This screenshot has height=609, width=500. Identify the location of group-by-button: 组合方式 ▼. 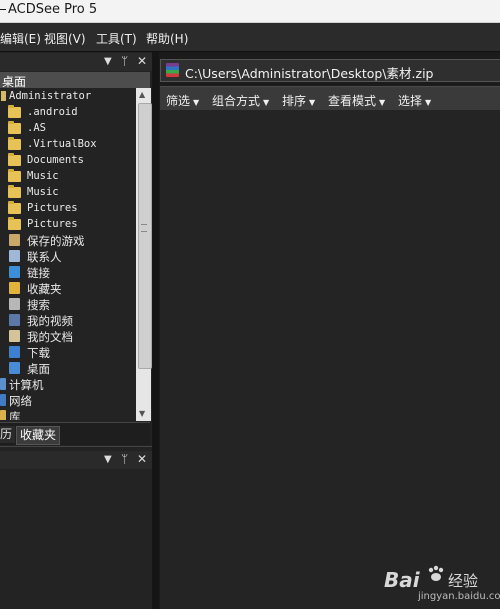
(240, 100).